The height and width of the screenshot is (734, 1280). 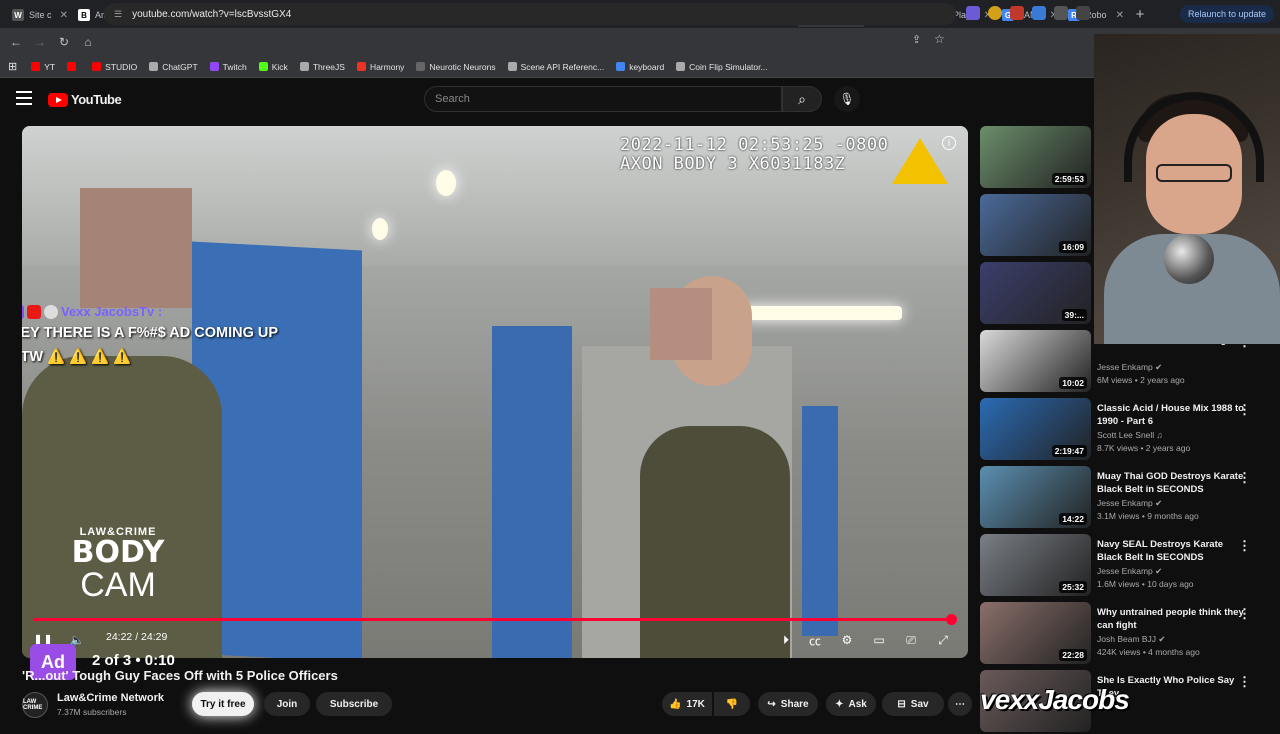 I want to click on share-button: ↪ Share, so click(x=788, y=704).